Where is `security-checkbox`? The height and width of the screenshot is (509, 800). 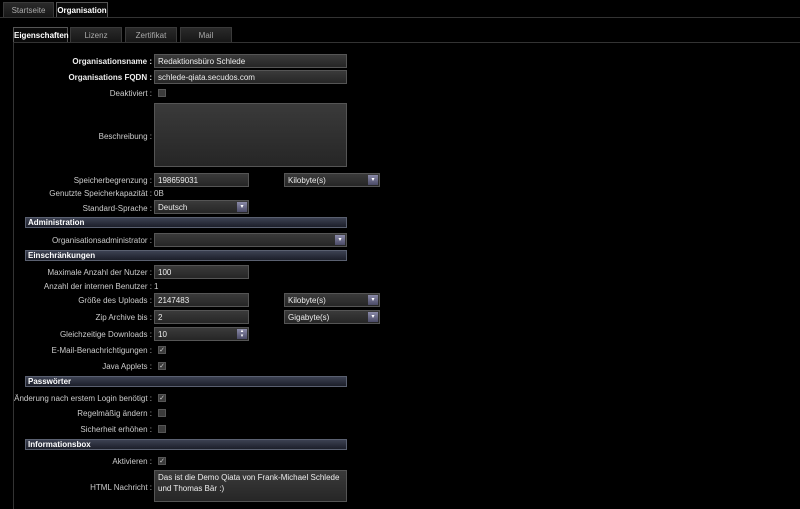 security-checkbox is located at coordinates (162, 429).